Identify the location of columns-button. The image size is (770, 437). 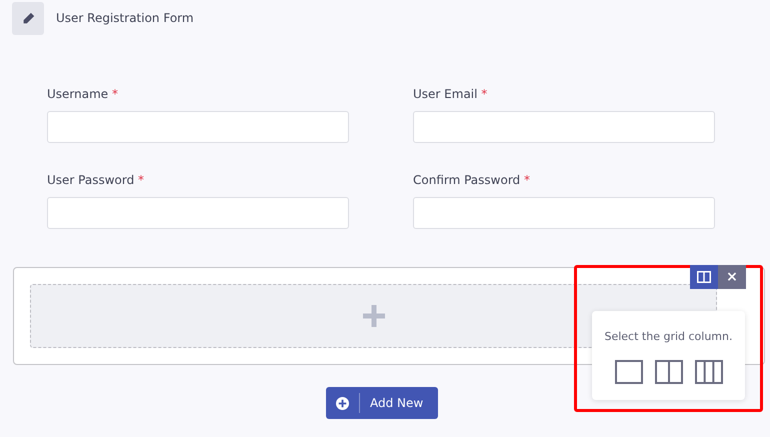
(704, 277).